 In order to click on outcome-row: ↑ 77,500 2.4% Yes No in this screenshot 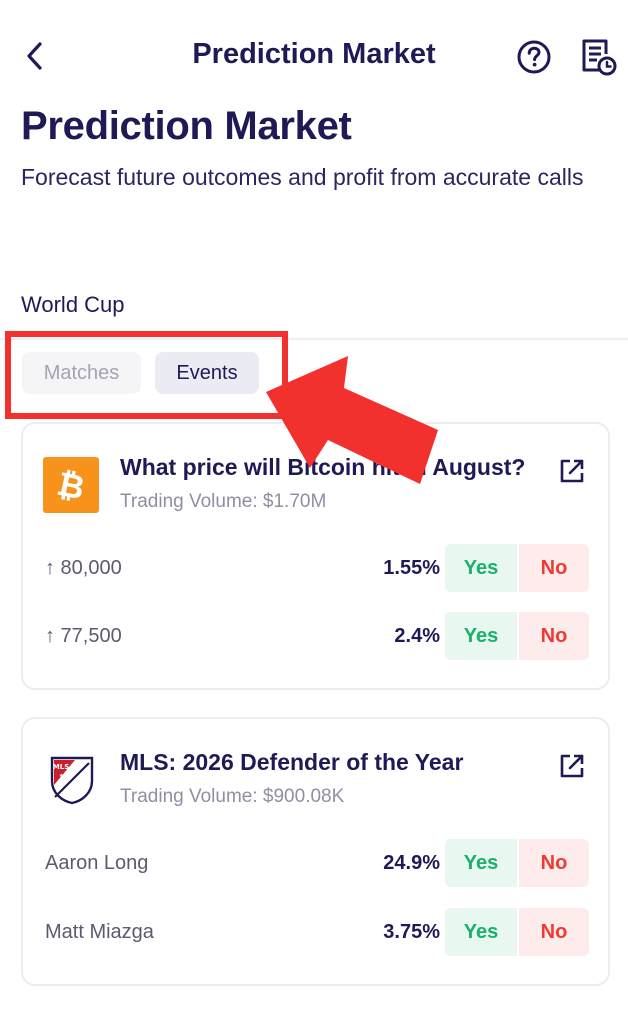, I will do `click(315, 637)`.